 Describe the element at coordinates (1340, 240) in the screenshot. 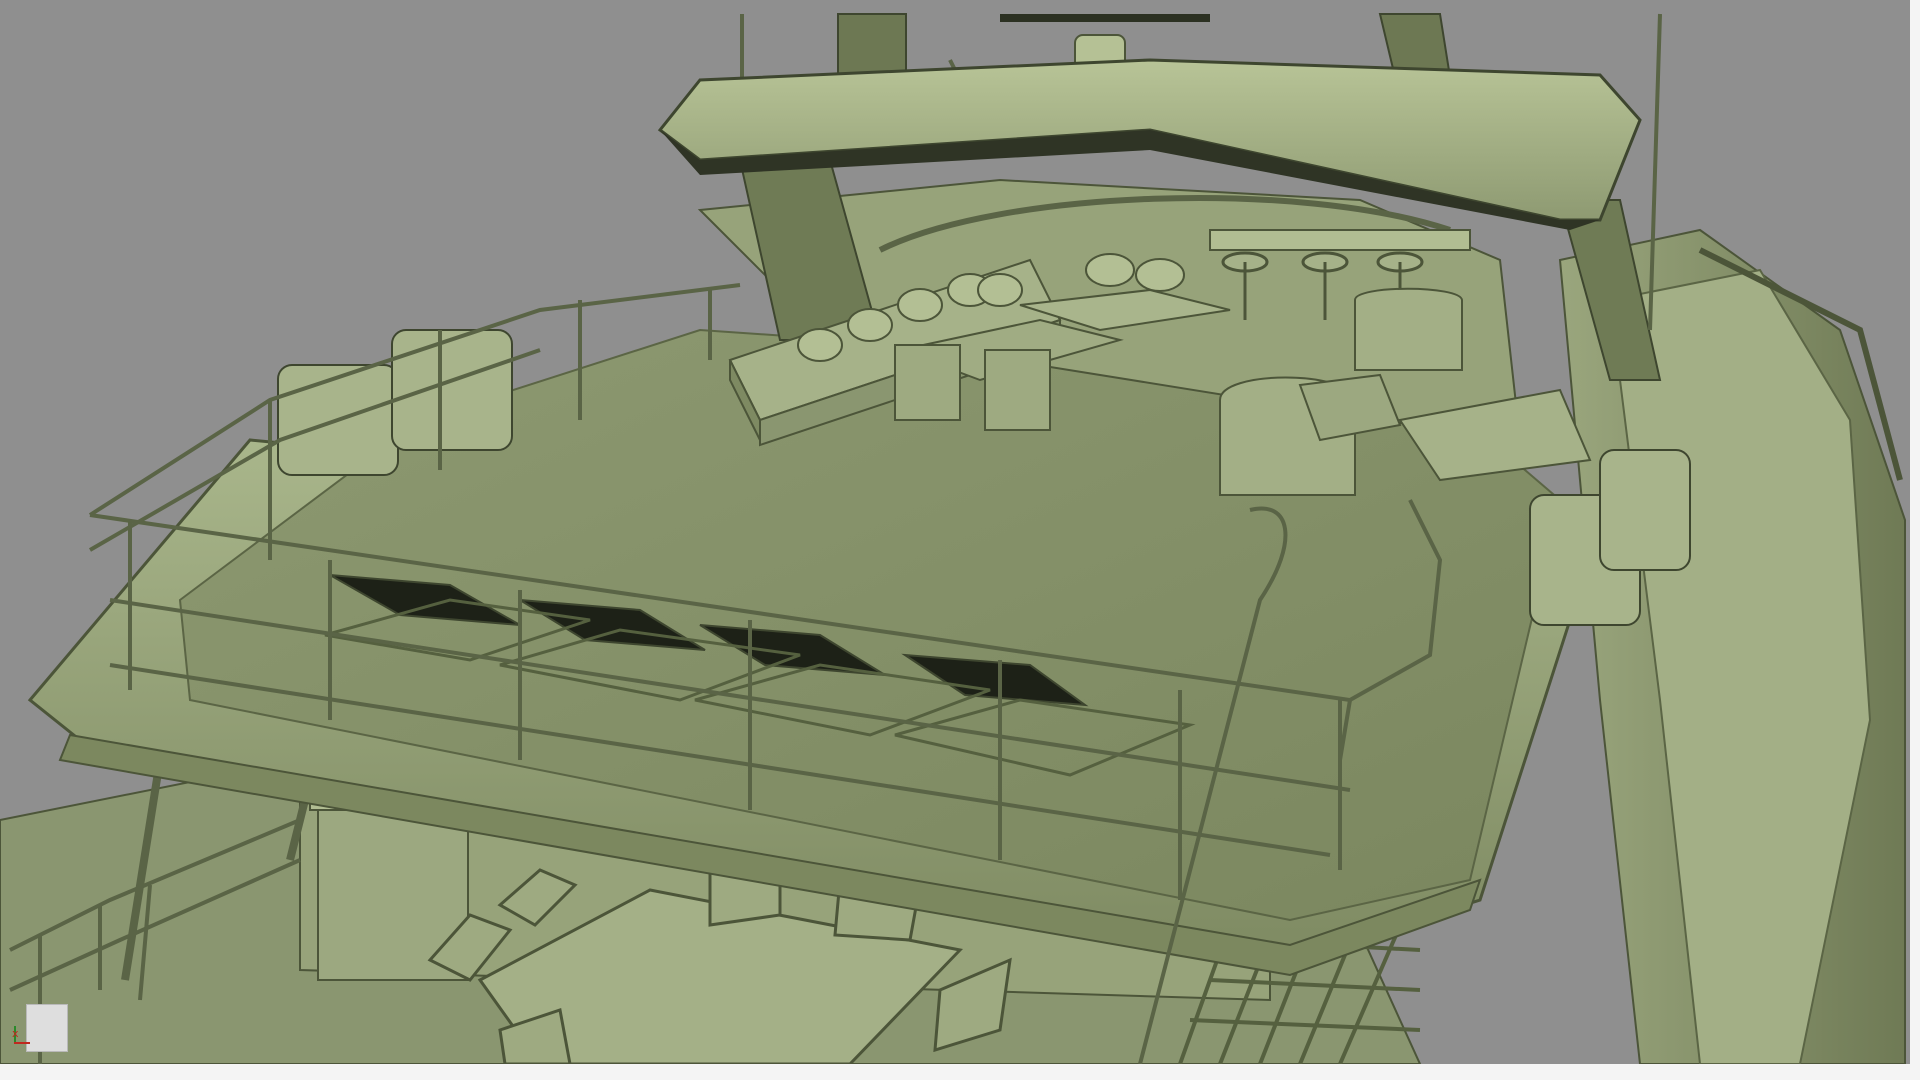

I see `bar-counter` at that location.